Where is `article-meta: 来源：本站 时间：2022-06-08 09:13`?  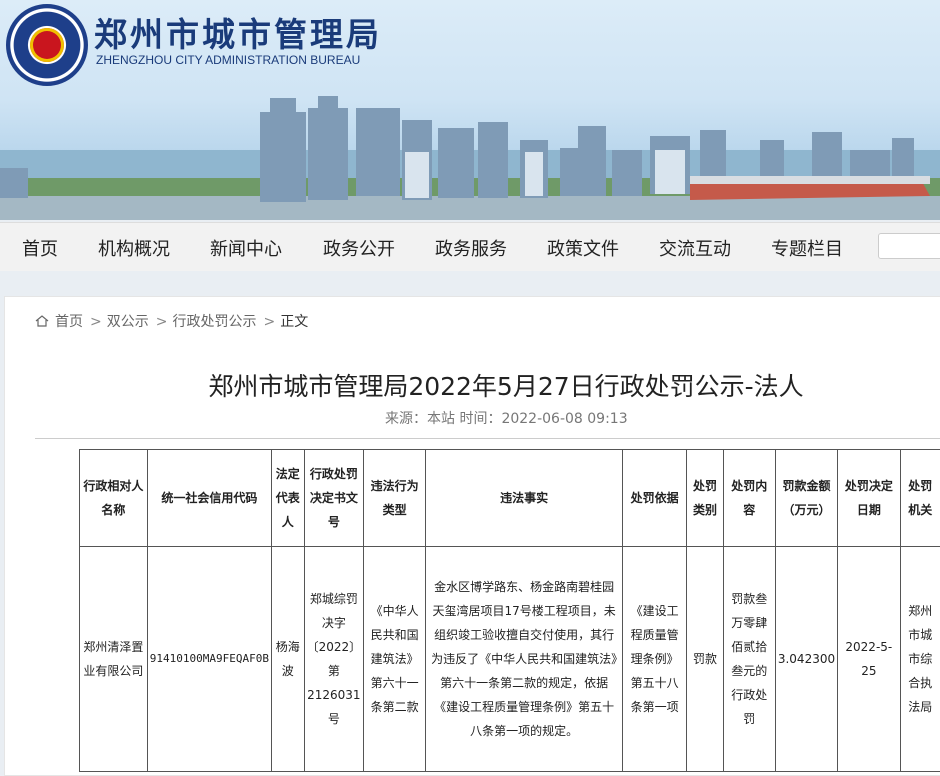 article-meta: 来源：本站 时间：2022-06-08 09:13 is located at coordinates (506, 418).